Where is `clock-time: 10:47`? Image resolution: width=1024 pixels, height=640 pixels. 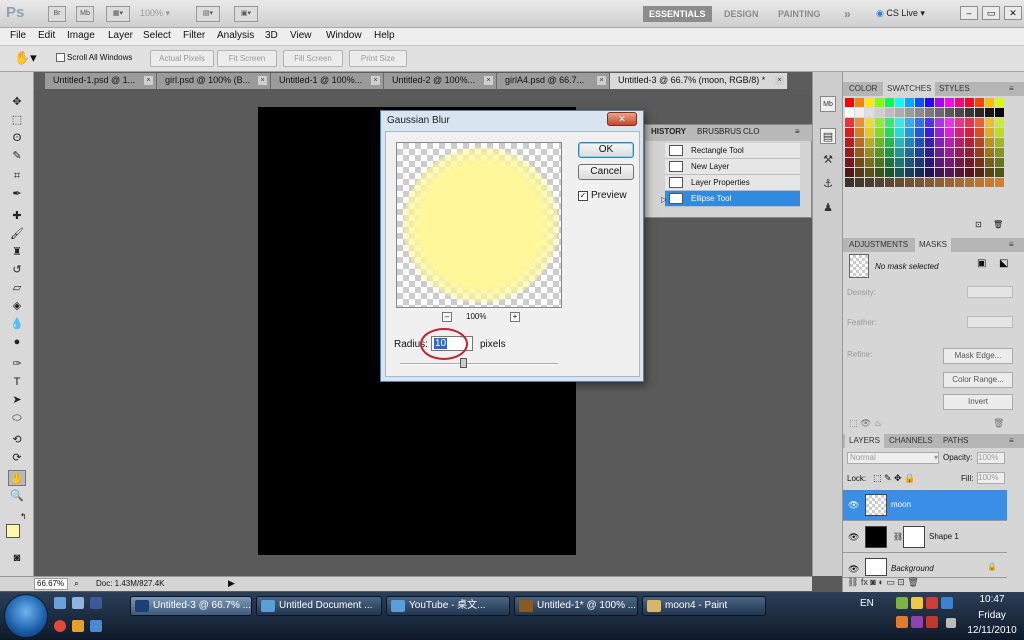 clock-time: 10:47 is located at coordinates (992, 599).